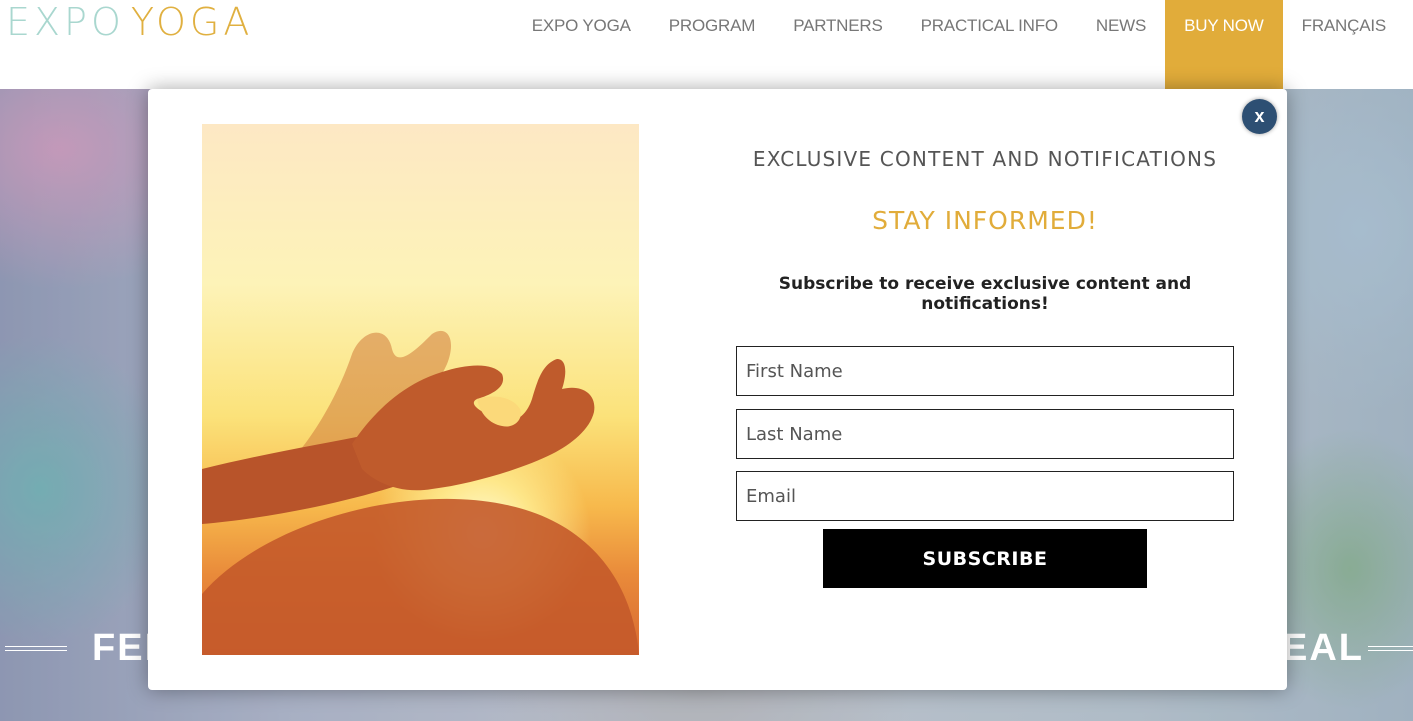 This screenshot has height=721, width=1413. What do you see at coordinates (985, 434) in the screenshot?
I see `last-name-field` at bounding box center [985, 434].